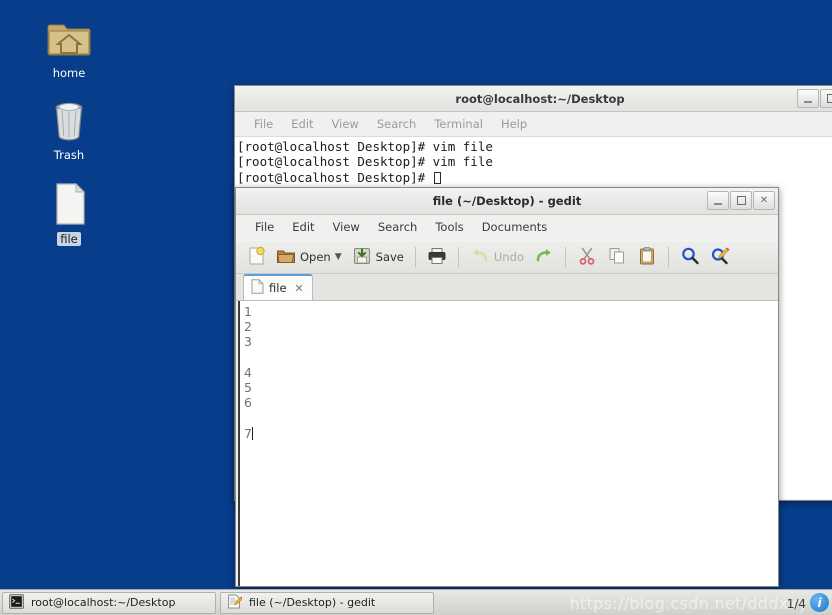  What do you see at coordinates (303, 227) in the screenshot?
I see `gedit-menu-edit: Edit` at bounding box center [303, 227].